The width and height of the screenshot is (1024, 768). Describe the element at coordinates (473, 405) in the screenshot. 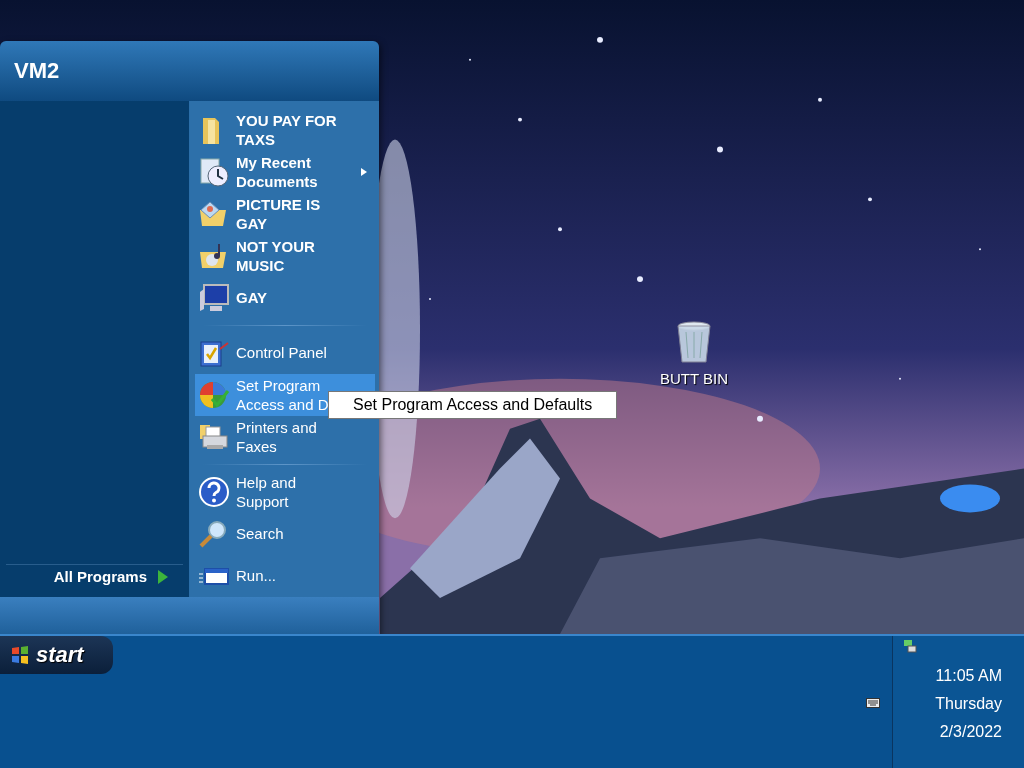

I see `tooltip: Set Program Access and Defaults` at that location.